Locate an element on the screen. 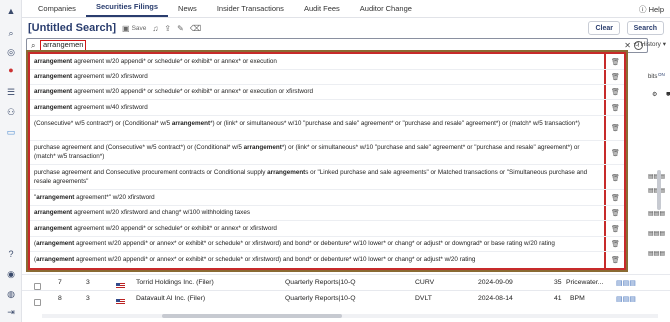  suggestion-item: arrangement agreement w/40 xfirstword is located at coordinates (318, 108).